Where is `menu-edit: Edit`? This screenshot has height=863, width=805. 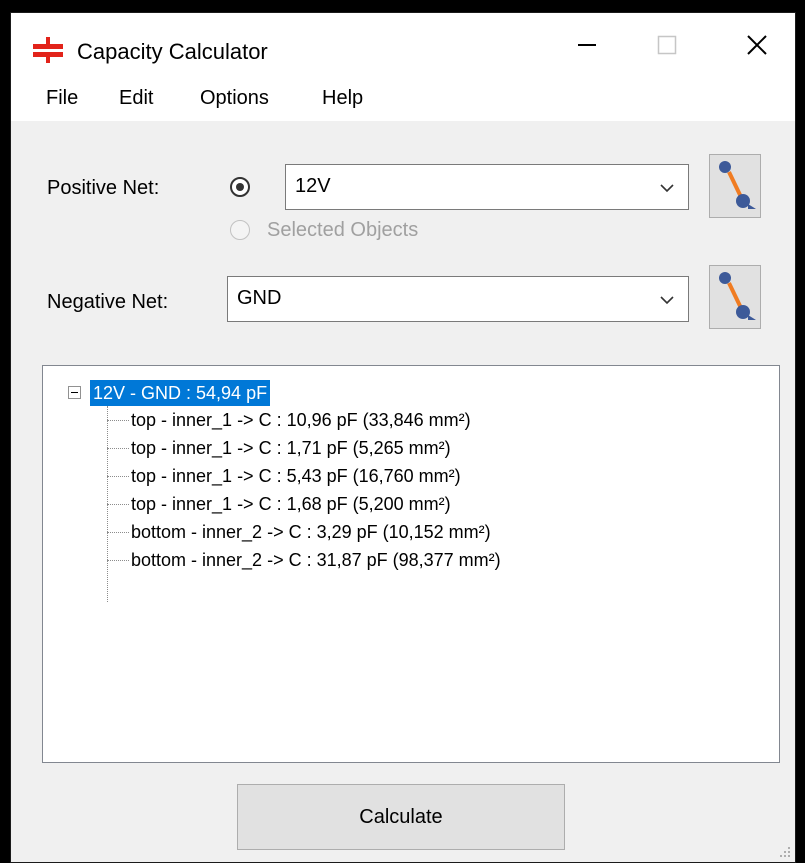
menu-edit: Edit is located at coordinates (136, 98).